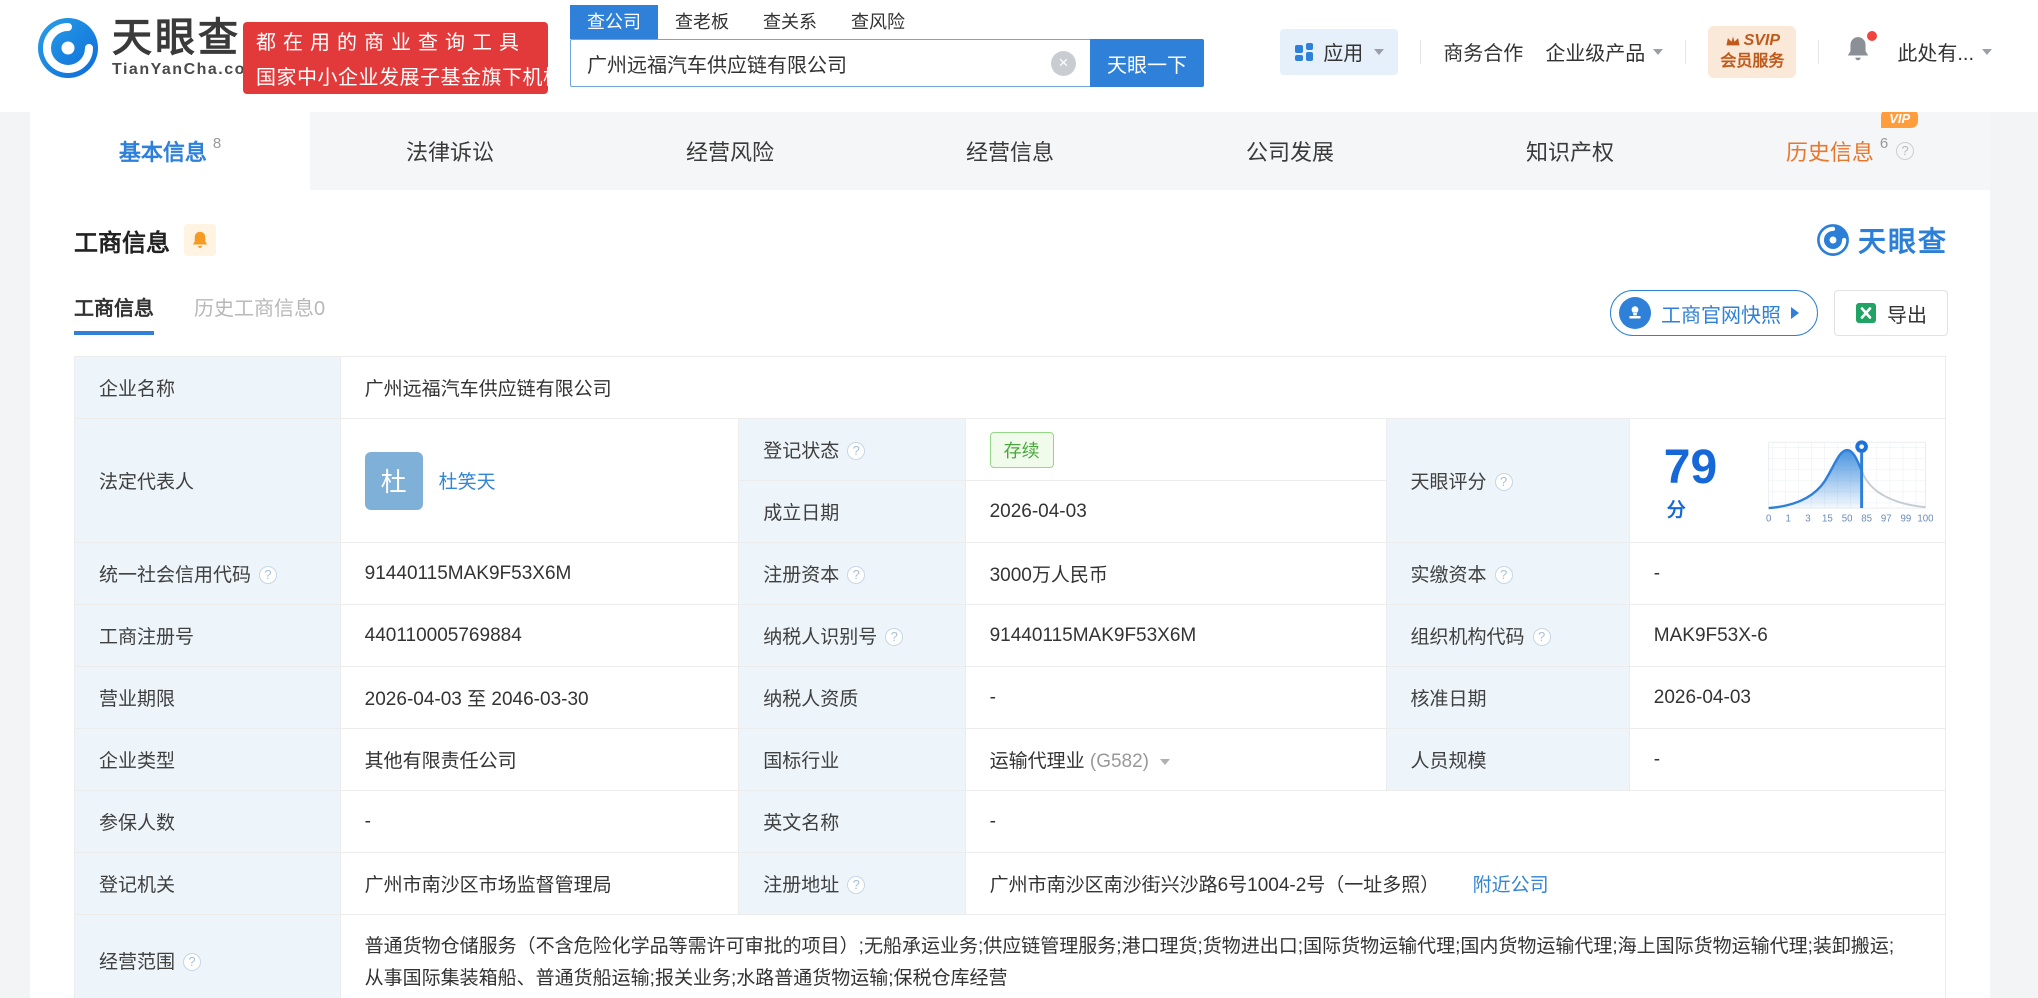 This screenshot has height=998, width=2038. I want to click on svg-text: 99, so click(1905, 518).